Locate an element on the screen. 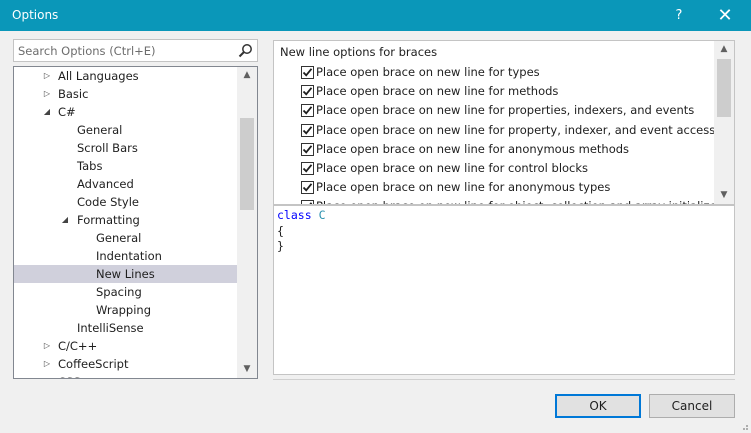 Image resolution: width=751 pixels, height=433 pixels. tree-scrollbar: ▲ ▼ is located at coordinates (247, 222).